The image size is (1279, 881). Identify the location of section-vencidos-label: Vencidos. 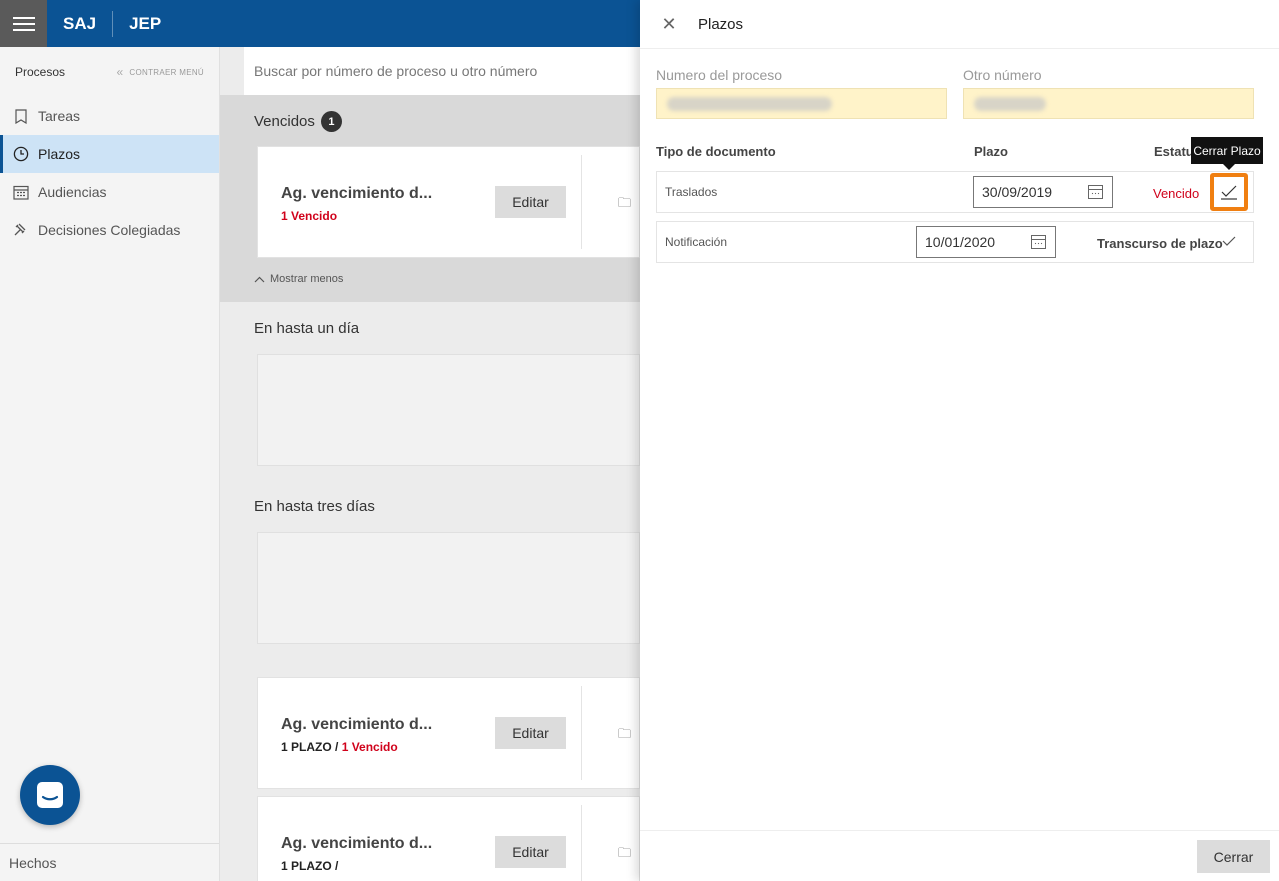
(284, 121).